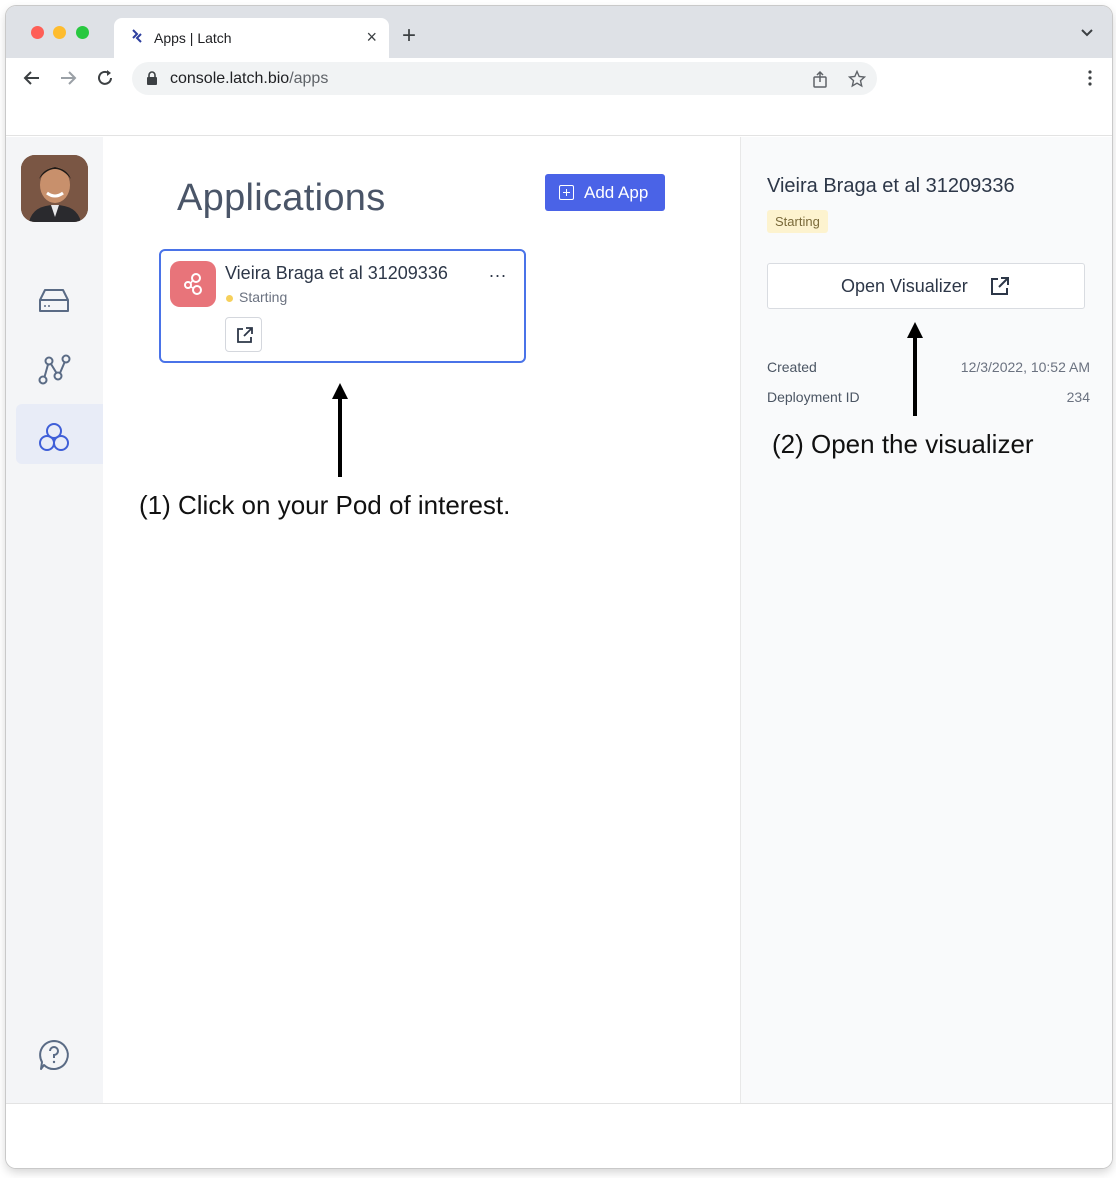 The height and width of the screenshot is (1178, 1116). I want to click on graph-icon, so click(54, 370).